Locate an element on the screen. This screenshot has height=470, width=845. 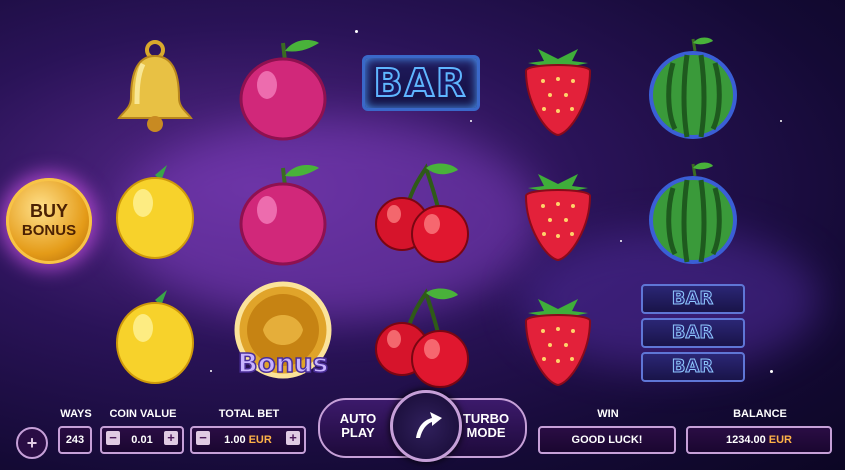
buy-bonus-line2: BONUS is located at coordinates (49, 230).